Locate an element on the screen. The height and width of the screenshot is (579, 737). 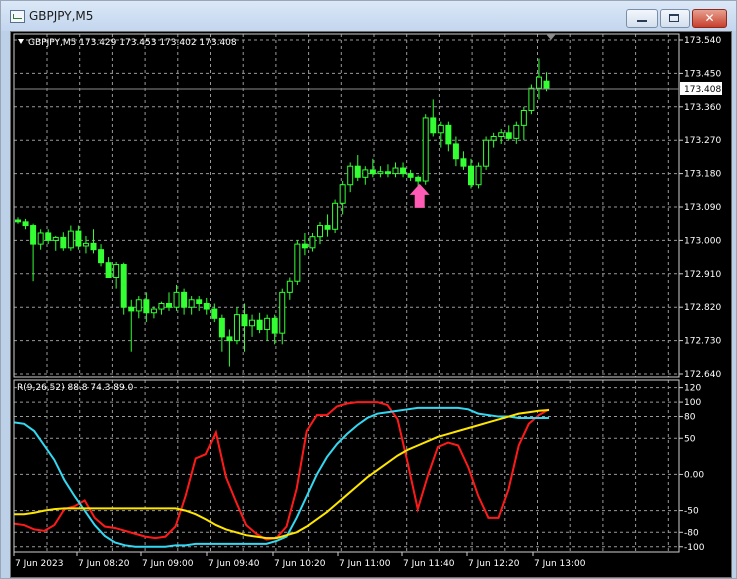
chart-shift-marker is located at coordinates (551, 37).